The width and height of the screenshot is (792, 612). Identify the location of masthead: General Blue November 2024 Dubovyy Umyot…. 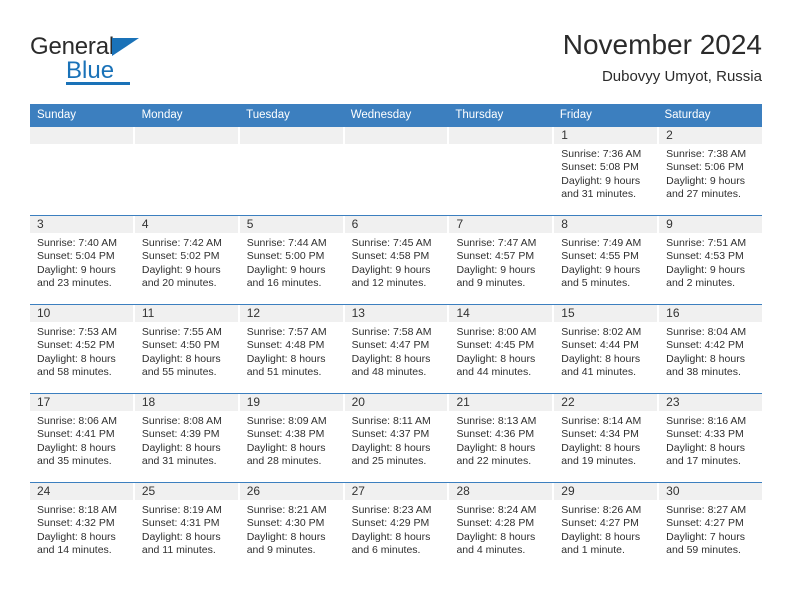
(396, 62).